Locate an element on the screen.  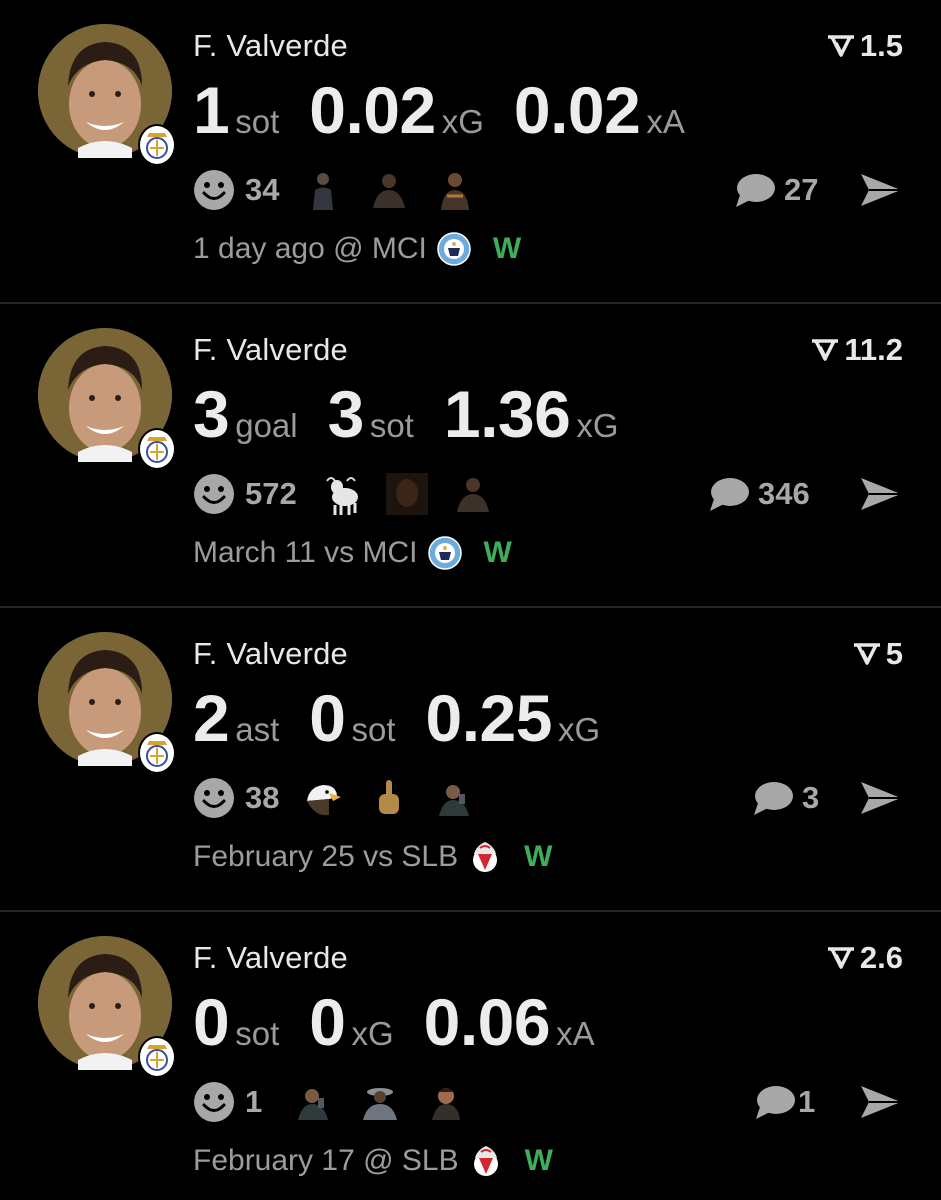
match-info: February 25 vs SLB W is located at coordinates (372, 857).